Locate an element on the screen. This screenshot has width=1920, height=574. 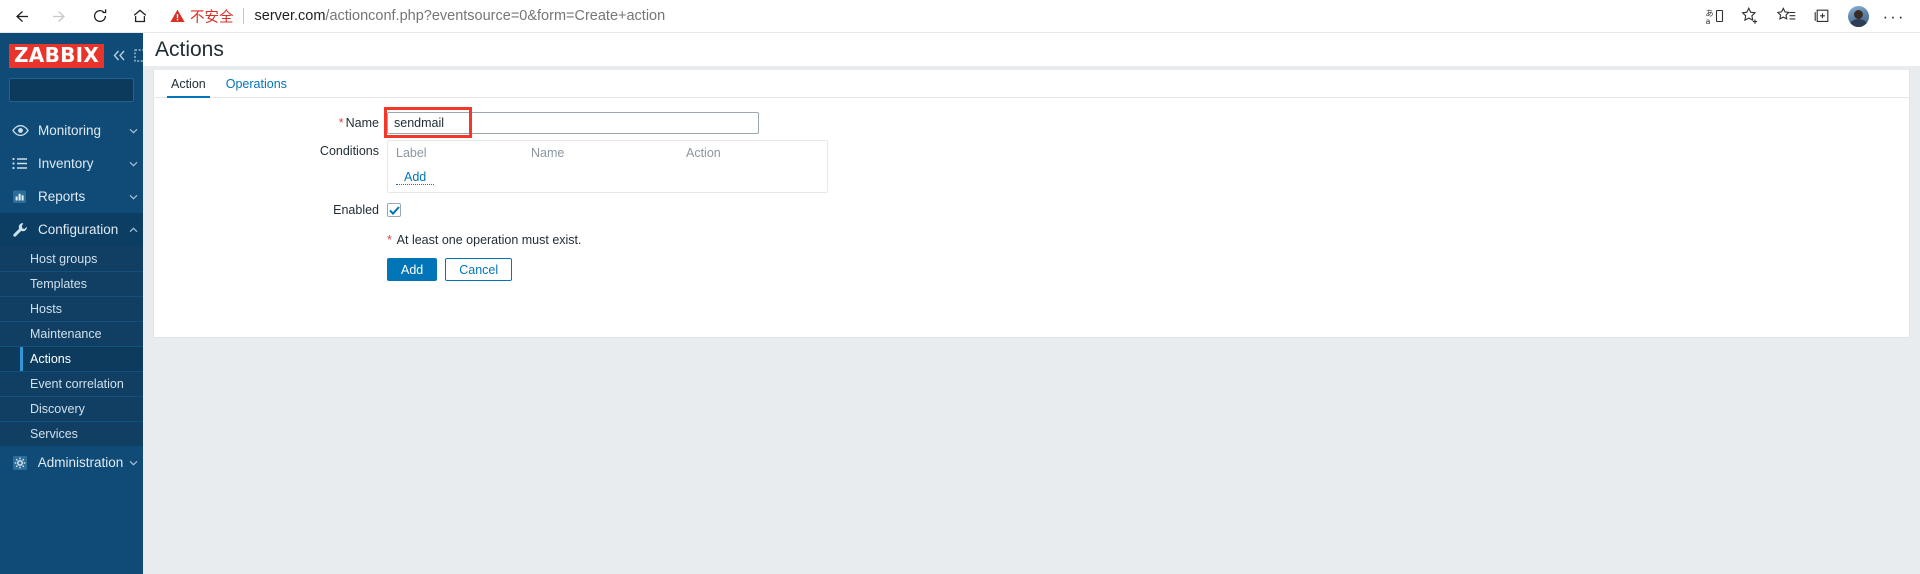
column-header-action: Action is located at coordinates (703, 153).